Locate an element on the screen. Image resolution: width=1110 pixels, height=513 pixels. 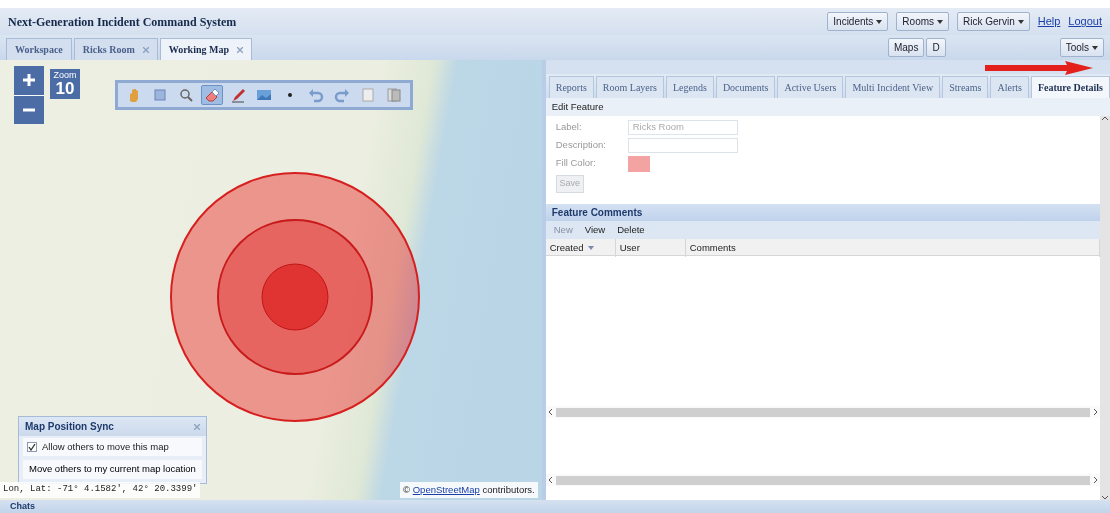
menu-button: Rick Gervin is located at coordinates (993, 21).